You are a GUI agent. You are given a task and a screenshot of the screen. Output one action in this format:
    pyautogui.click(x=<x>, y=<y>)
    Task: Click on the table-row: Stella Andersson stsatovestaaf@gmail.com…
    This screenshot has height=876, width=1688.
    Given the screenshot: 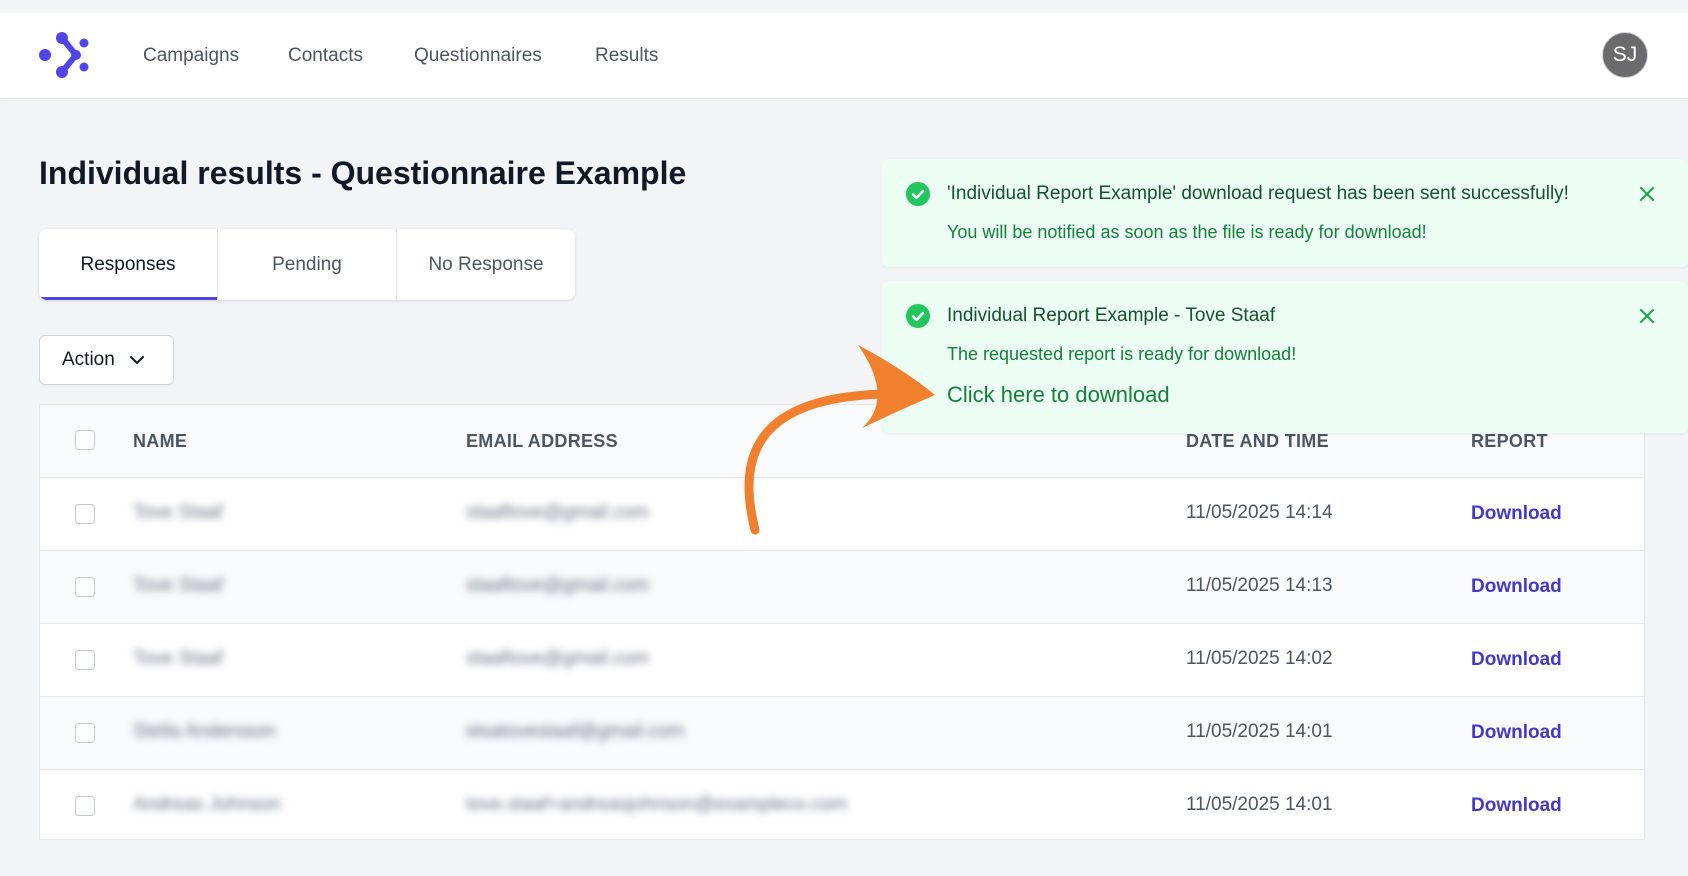 What is the action you would take?
    pyautogui.click(x=842, y=733)
    